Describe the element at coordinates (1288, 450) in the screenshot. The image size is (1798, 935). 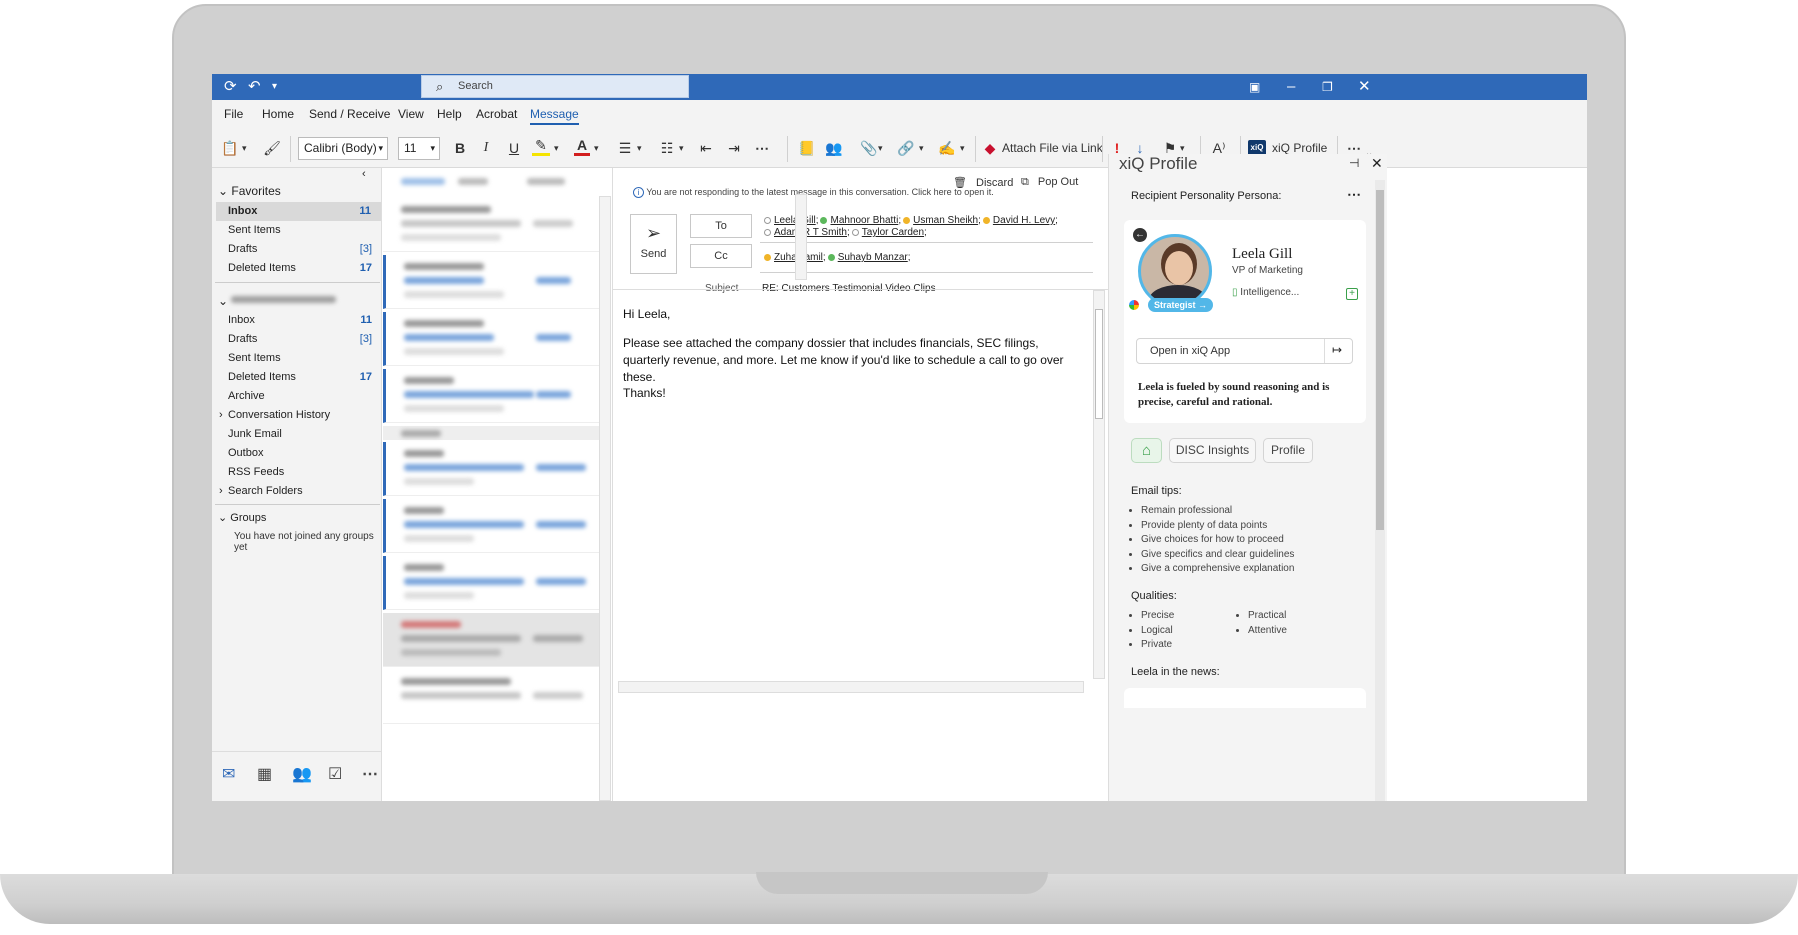
I see `tab-profile: Profile` at that location.